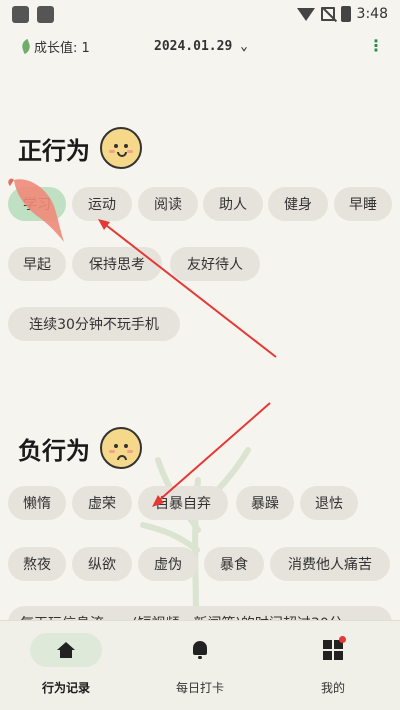  I want to click on nav-label: 每日打卡, so click(199, 688).